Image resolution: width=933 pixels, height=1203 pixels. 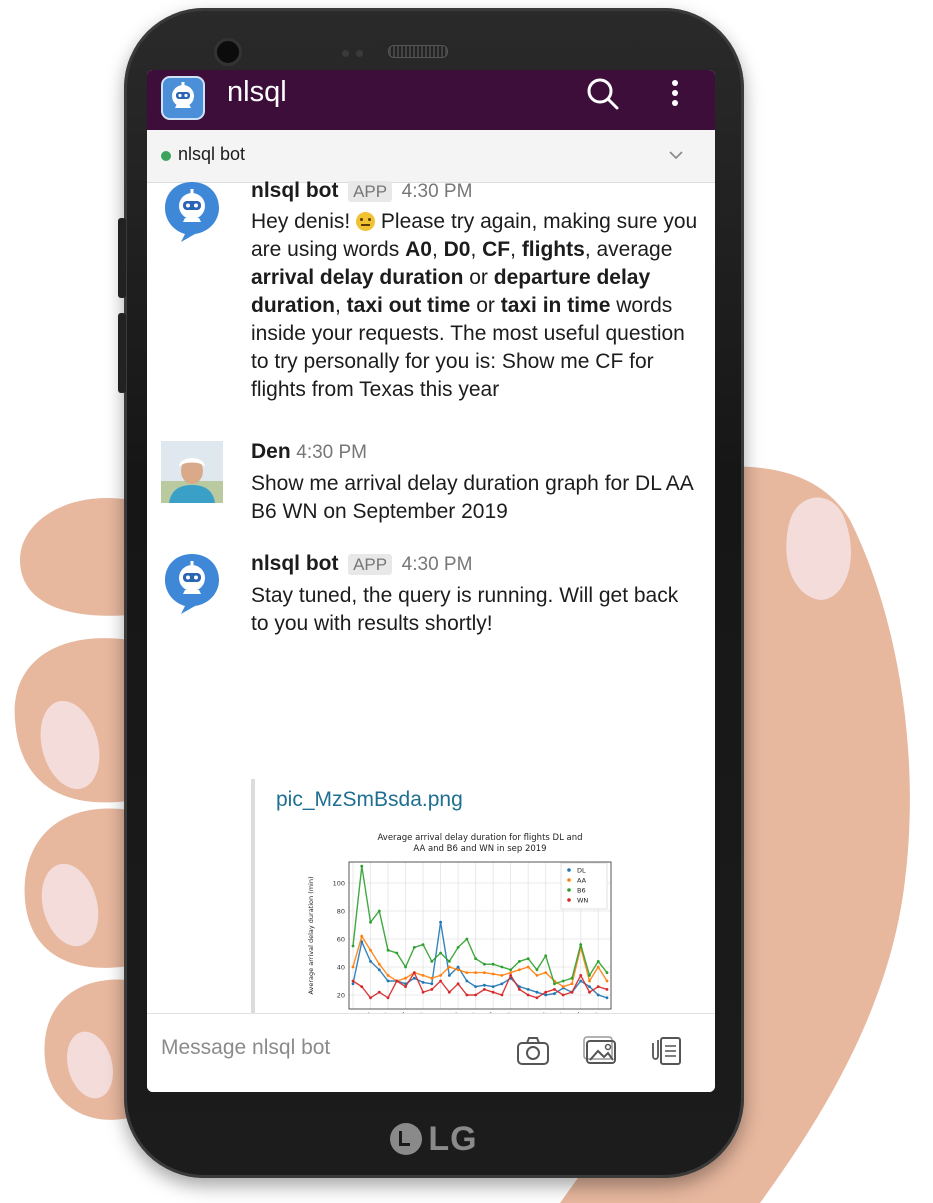 I want to click on text-run: , average, so click(x=628, y=249).